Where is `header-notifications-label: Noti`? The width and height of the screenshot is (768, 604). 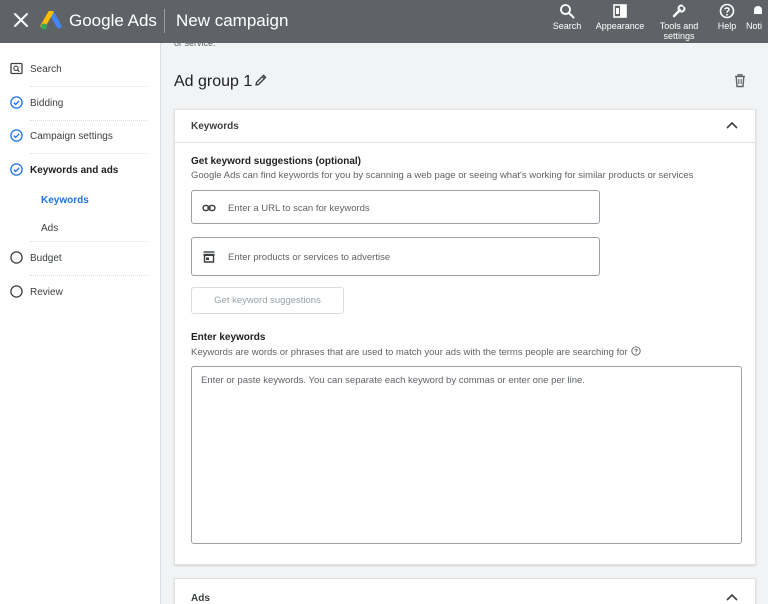 header-notifications-label: Noti is located at coordinates (754, 26).